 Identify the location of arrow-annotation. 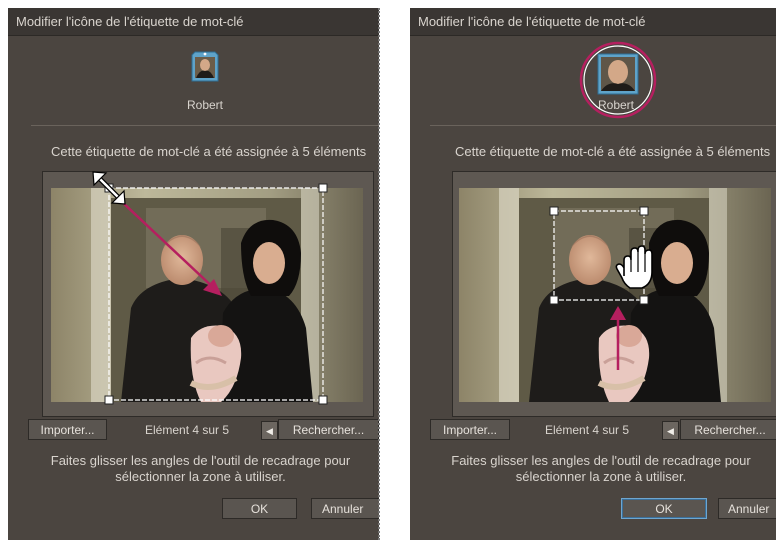
(169, 246).